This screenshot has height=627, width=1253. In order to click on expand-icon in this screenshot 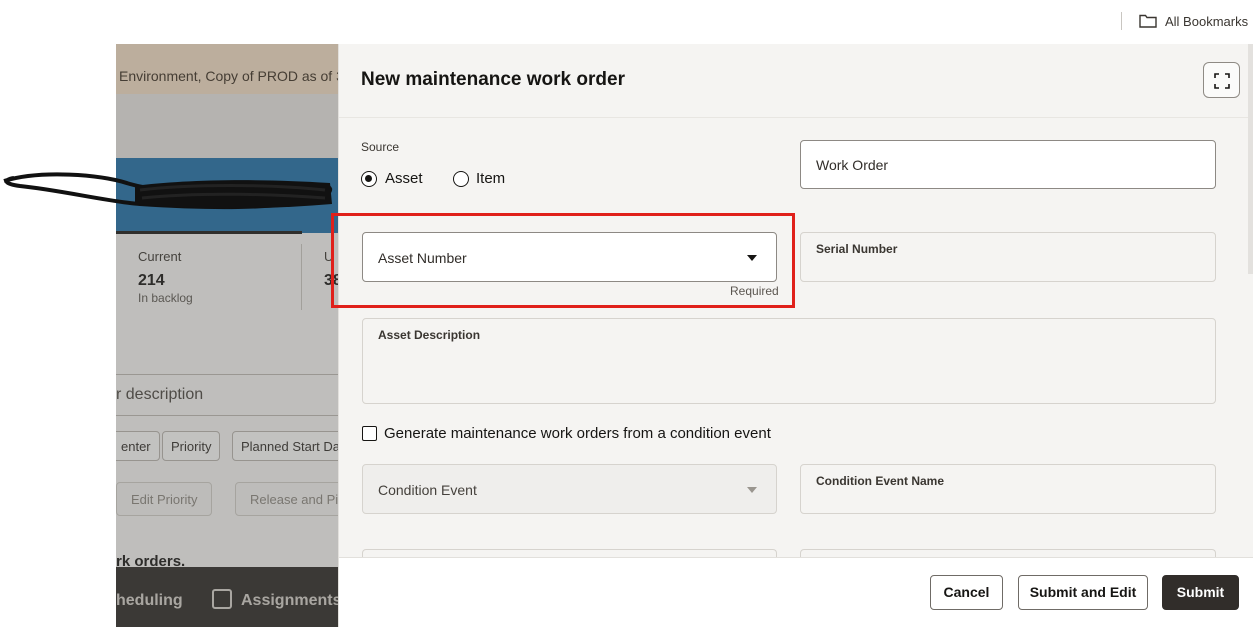, I will do `click(1222, 81)`.